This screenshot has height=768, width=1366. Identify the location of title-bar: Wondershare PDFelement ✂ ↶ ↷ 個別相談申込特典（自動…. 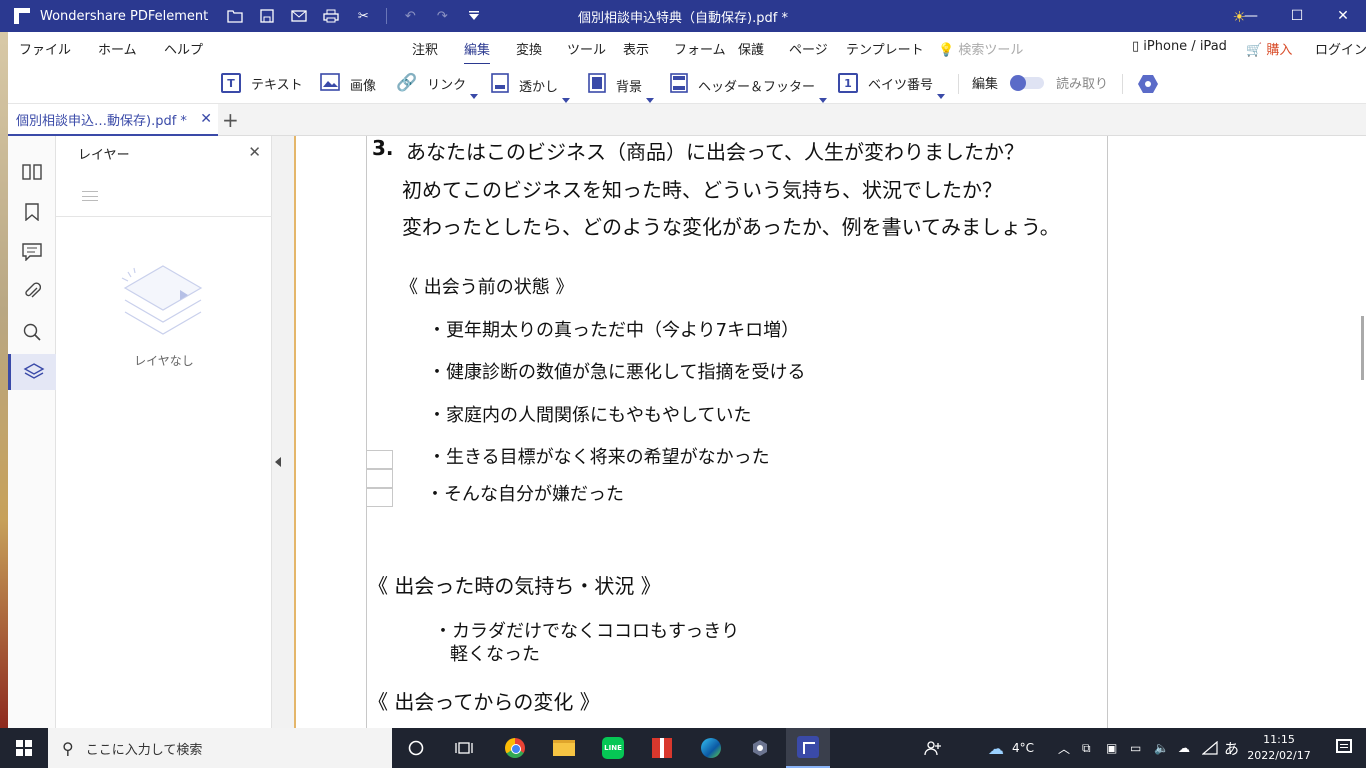
(683, 16).